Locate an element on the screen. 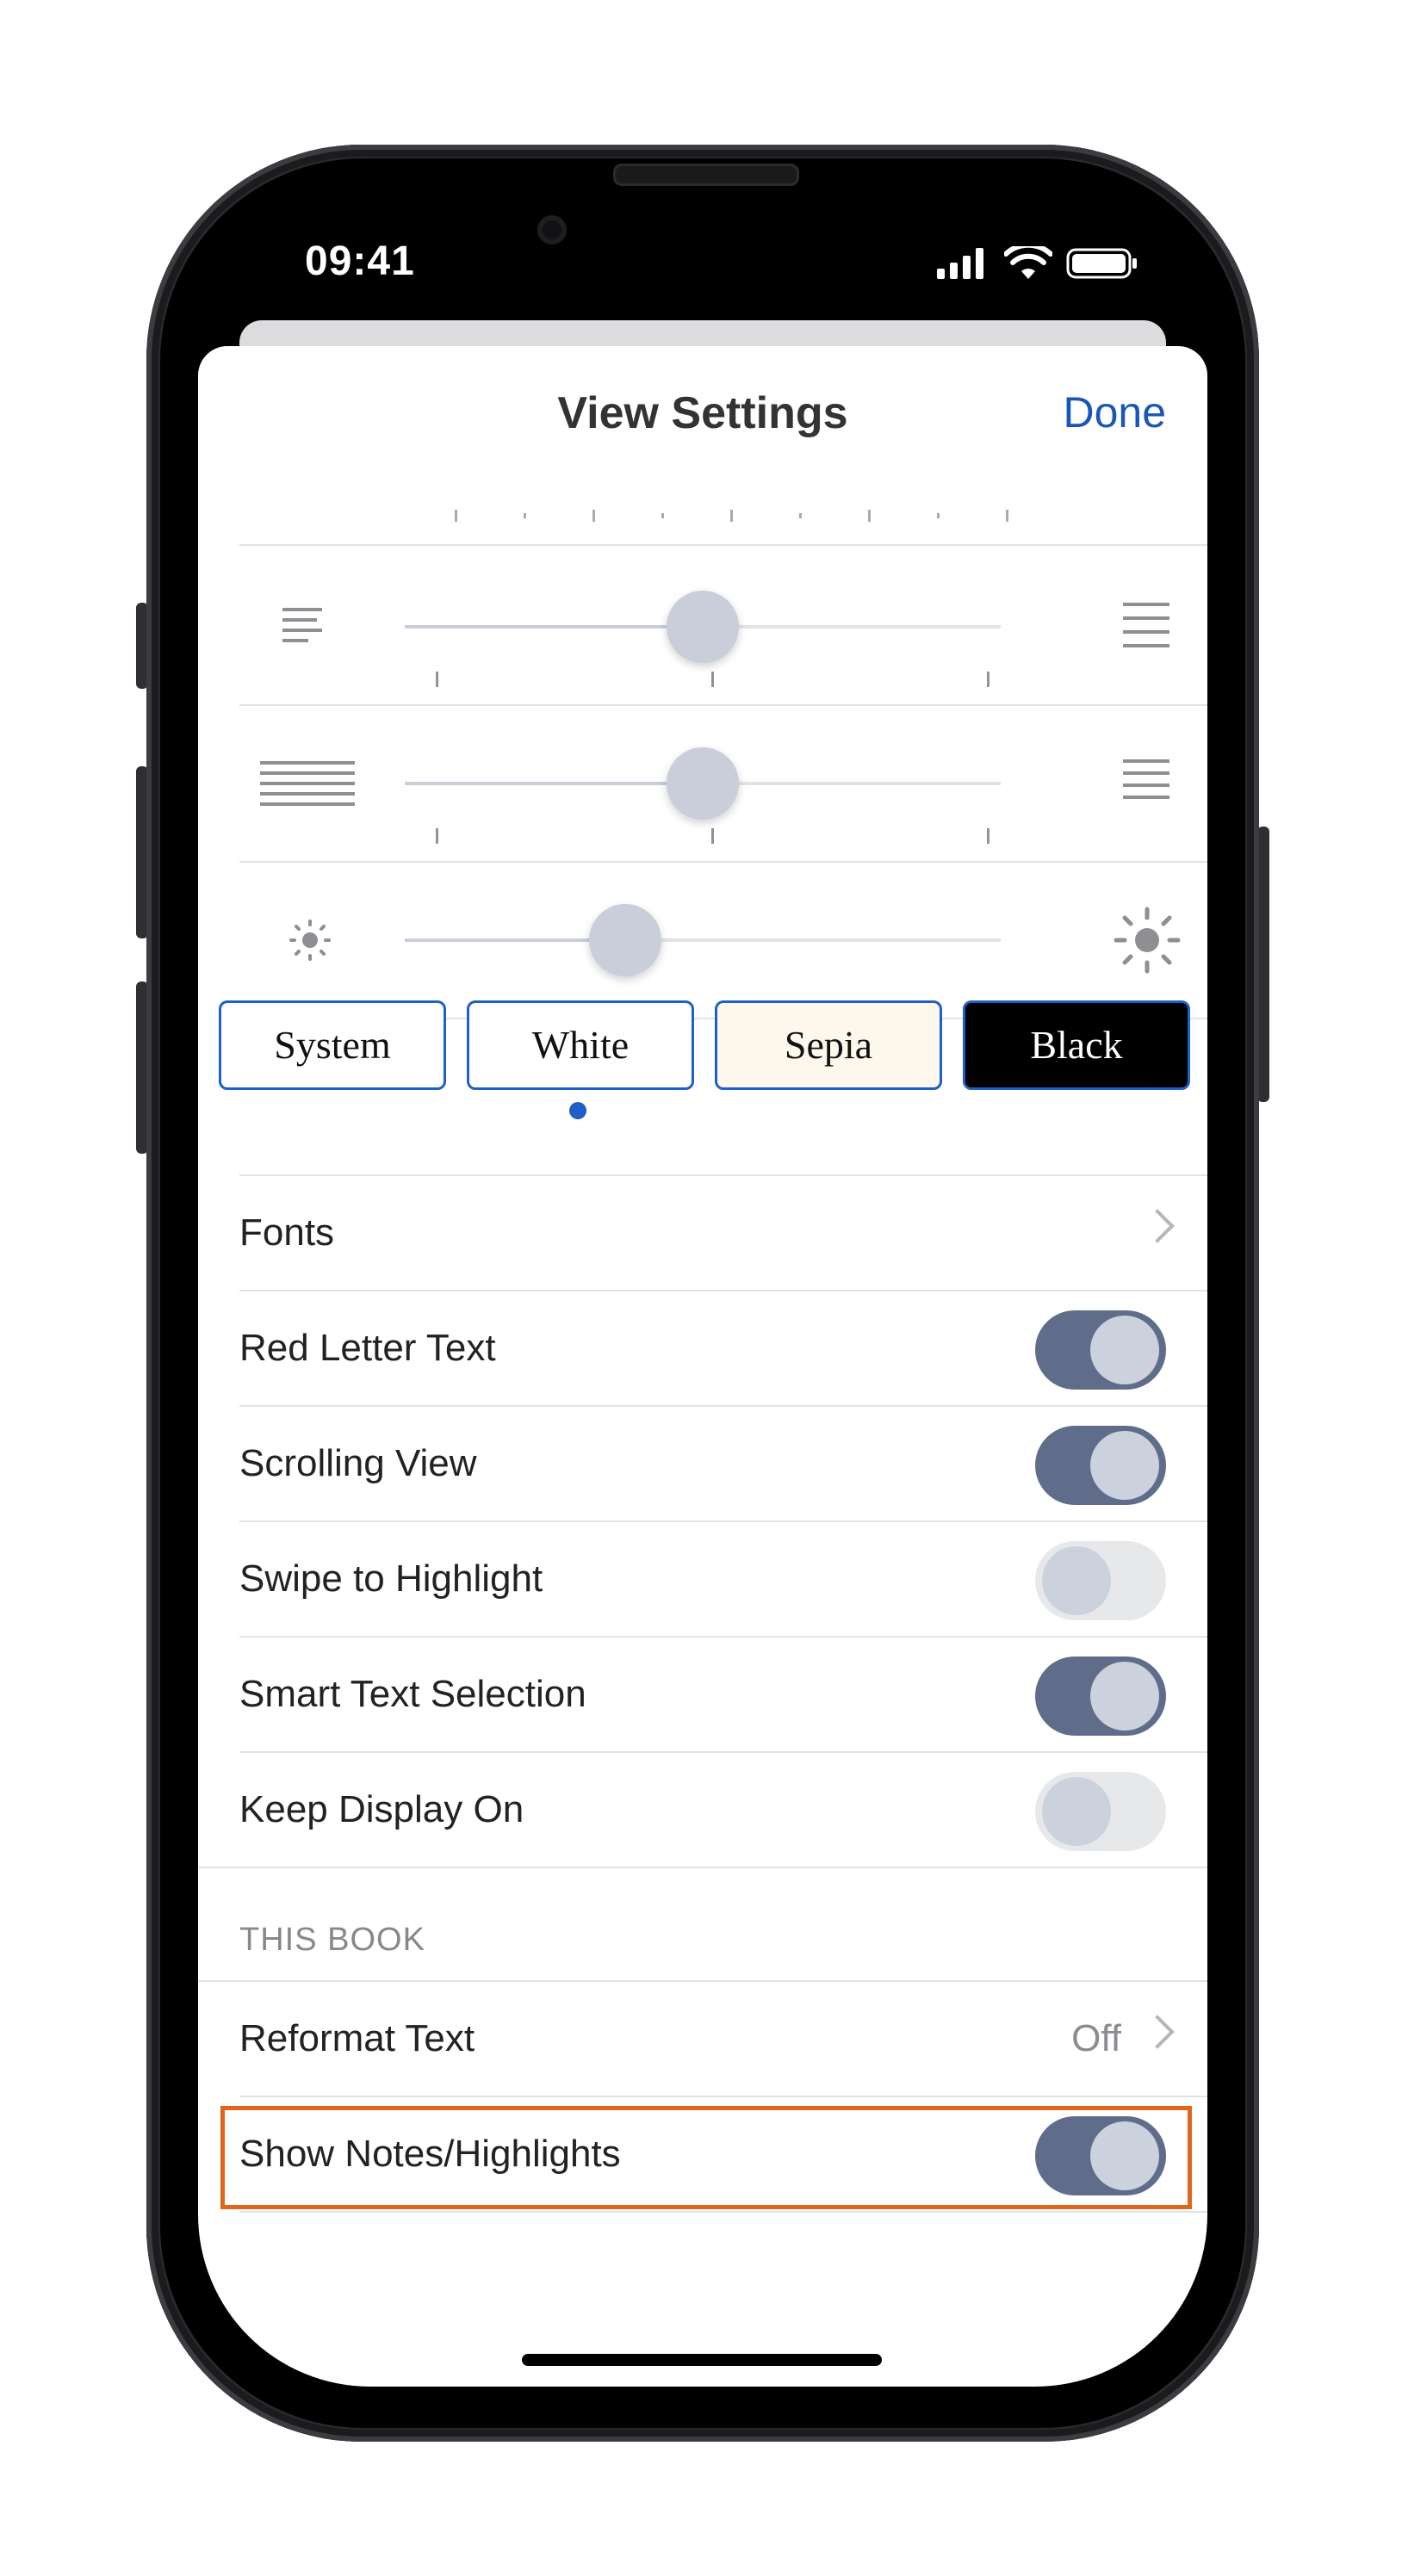 The width and height of the screenshot is (1402, 2576). battery-icon is located at coordinates (1101, 264).